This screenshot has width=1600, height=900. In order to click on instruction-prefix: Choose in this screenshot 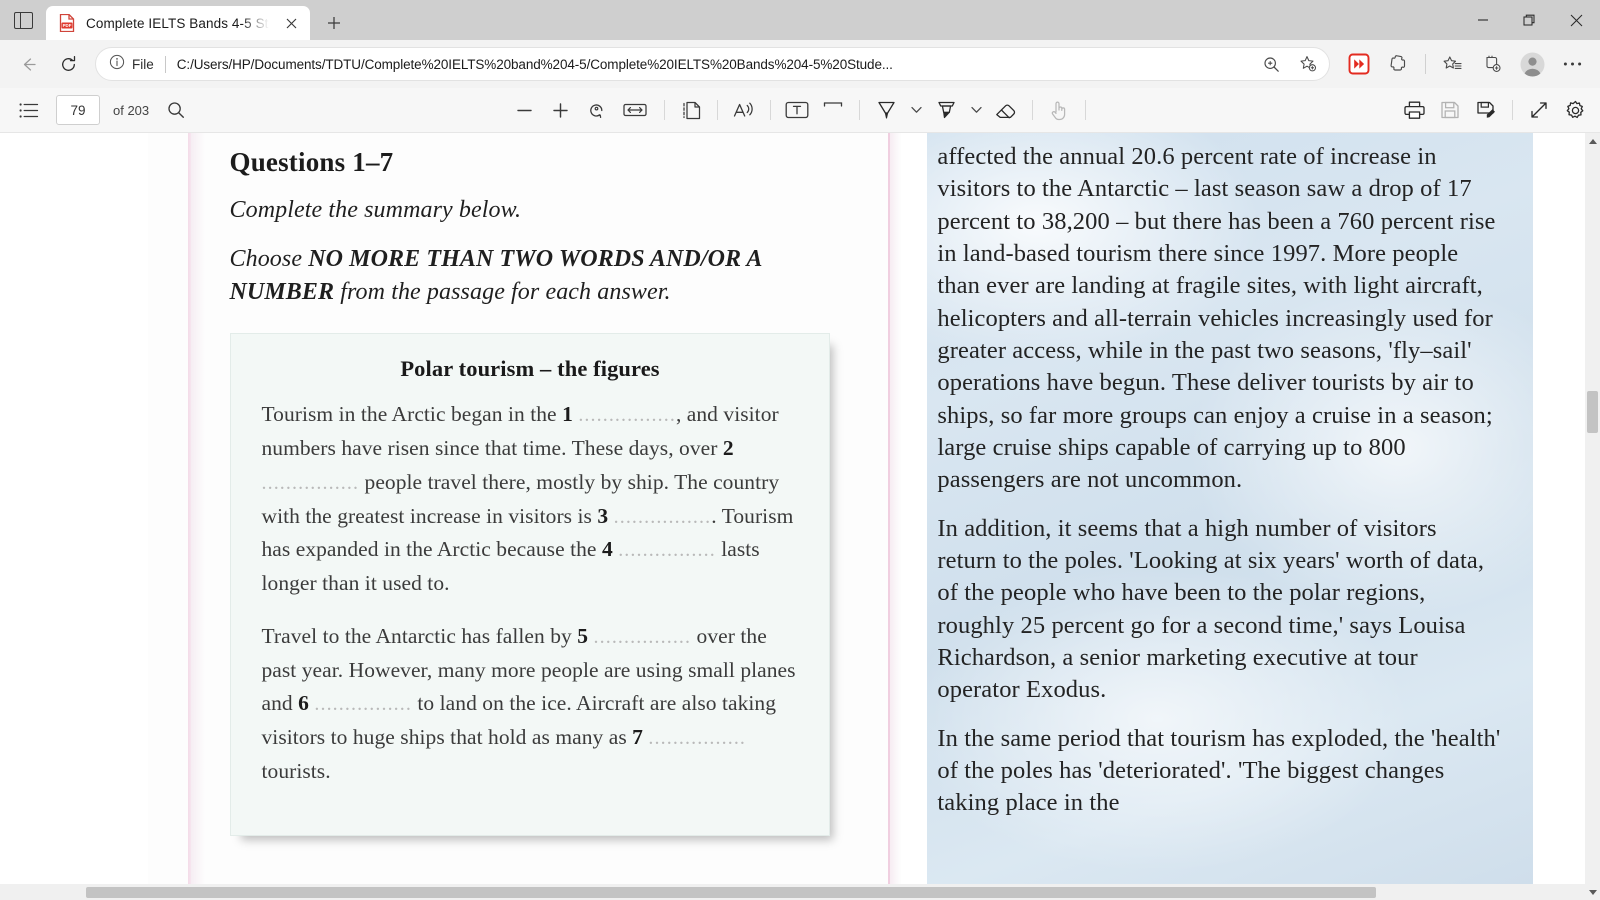, I will do `click(269, 259)`.